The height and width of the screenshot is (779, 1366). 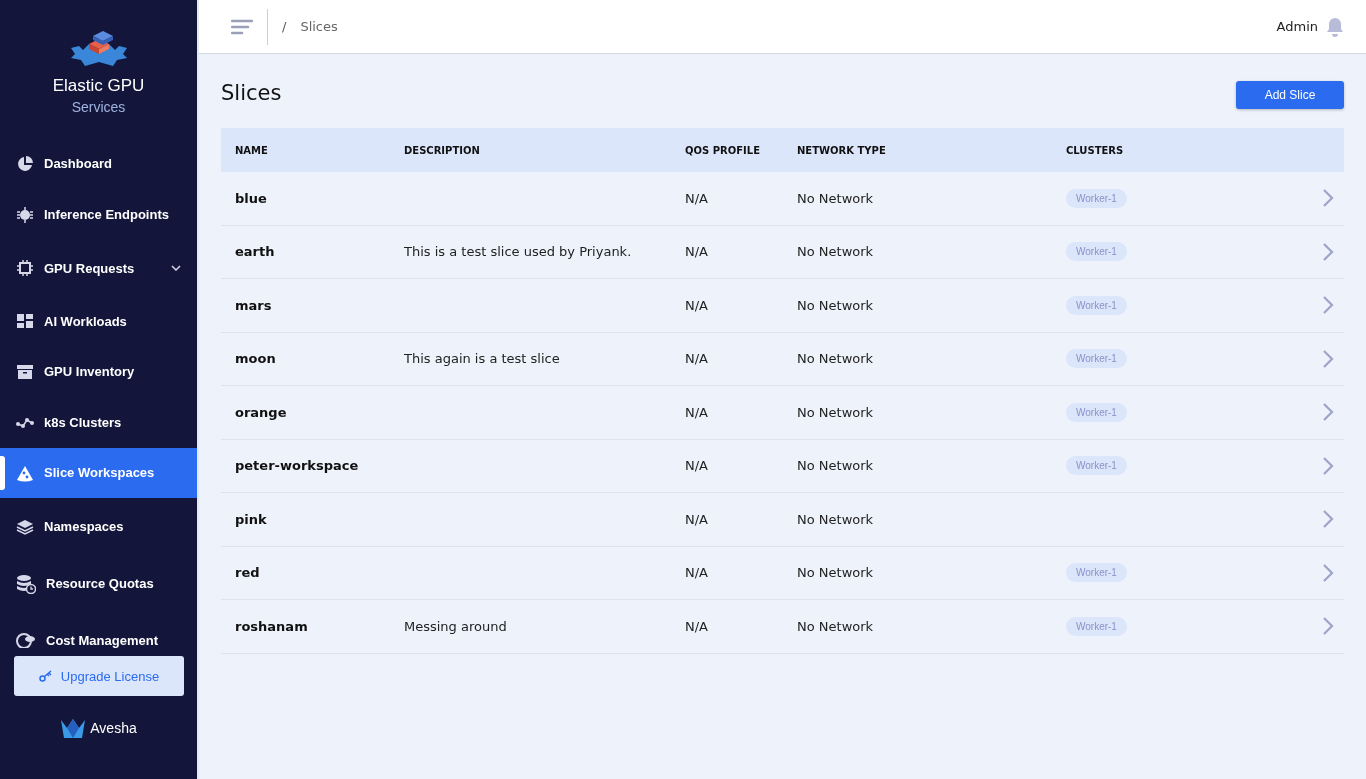 I want to click on table-cell-text: This again is a test slice, so click(x=482, y=359).